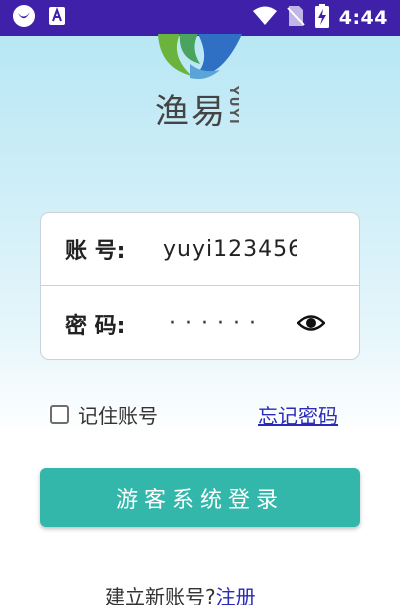  What do you see at coordinates (311, 323) in the screenshot?
I see `eye-icon` at bounding box center [311, 323].